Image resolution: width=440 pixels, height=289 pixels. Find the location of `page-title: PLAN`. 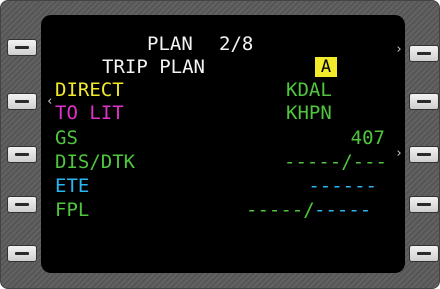

page-title: PLAN is located at coordinates (170, 44).